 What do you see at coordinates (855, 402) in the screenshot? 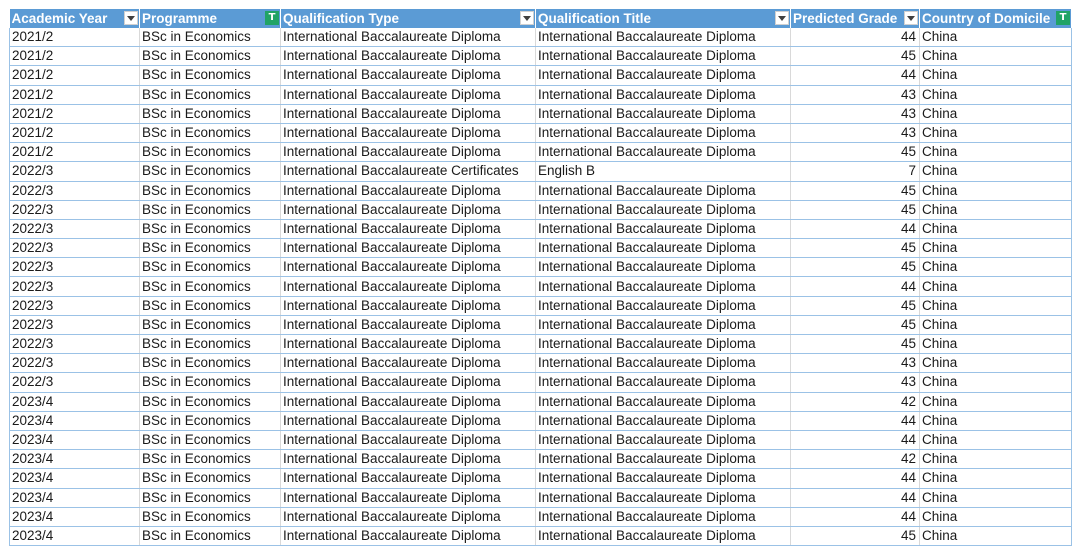
I see `cell-predicted-grade: 42` at bounding box center [855, 402].